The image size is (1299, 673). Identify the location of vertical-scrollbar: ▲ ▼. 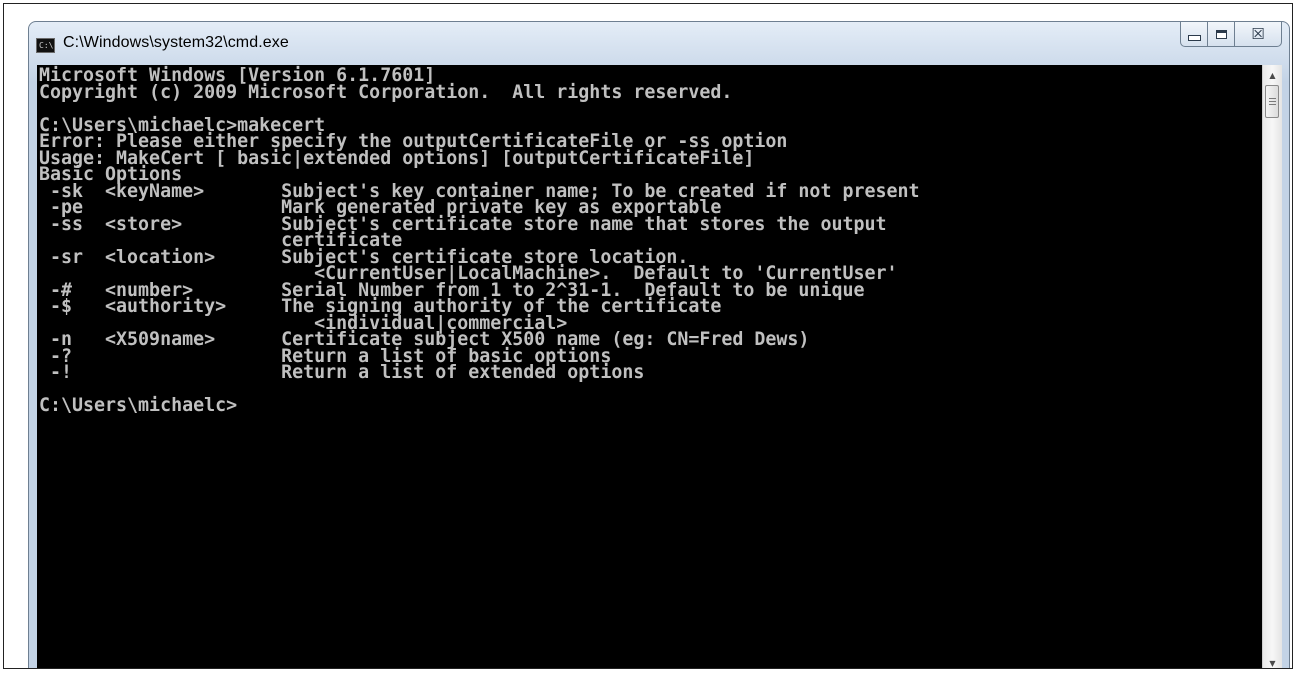
(1272, 366).